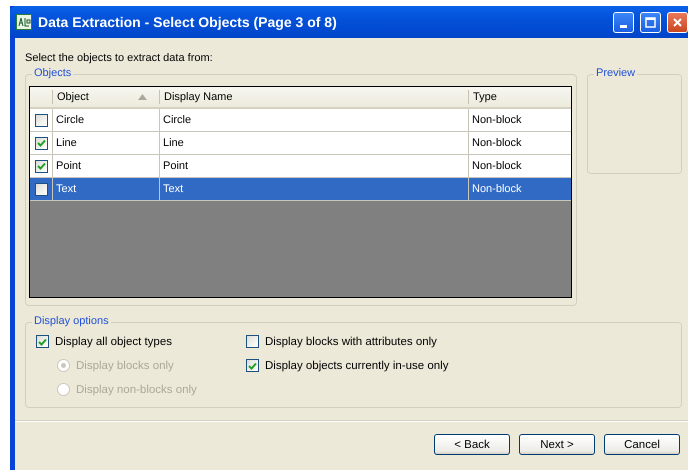 This screenshot has height=470, width=688. Describe the element at coordinates (557, 444) in the screenshot. I see `dialog-button: Next >` at that location.